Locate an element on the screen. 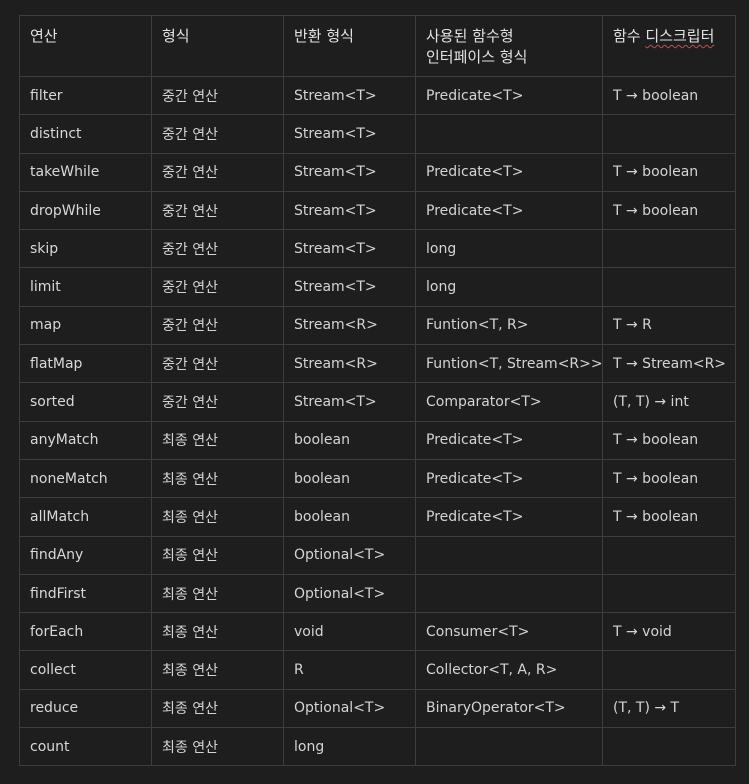  header-descriptor-word: 디스크립터 is located at coordinates (680, 36).